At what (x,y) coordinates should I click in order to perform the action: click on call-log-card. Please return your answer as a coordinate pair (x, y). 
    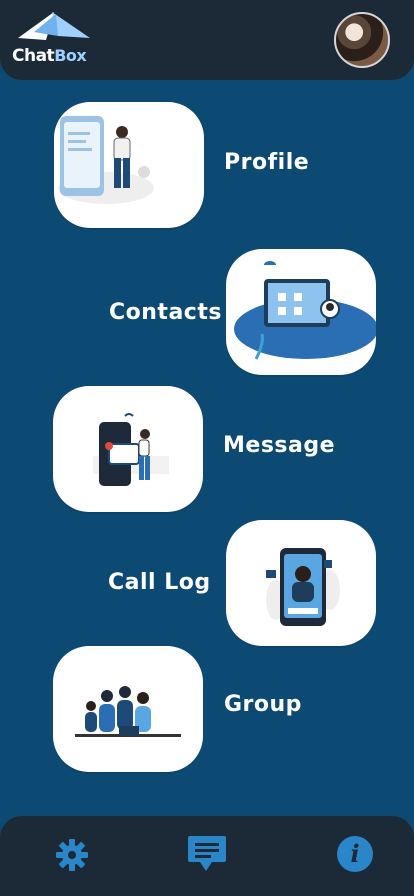
    Looking at the image, I should click on (301, 583).